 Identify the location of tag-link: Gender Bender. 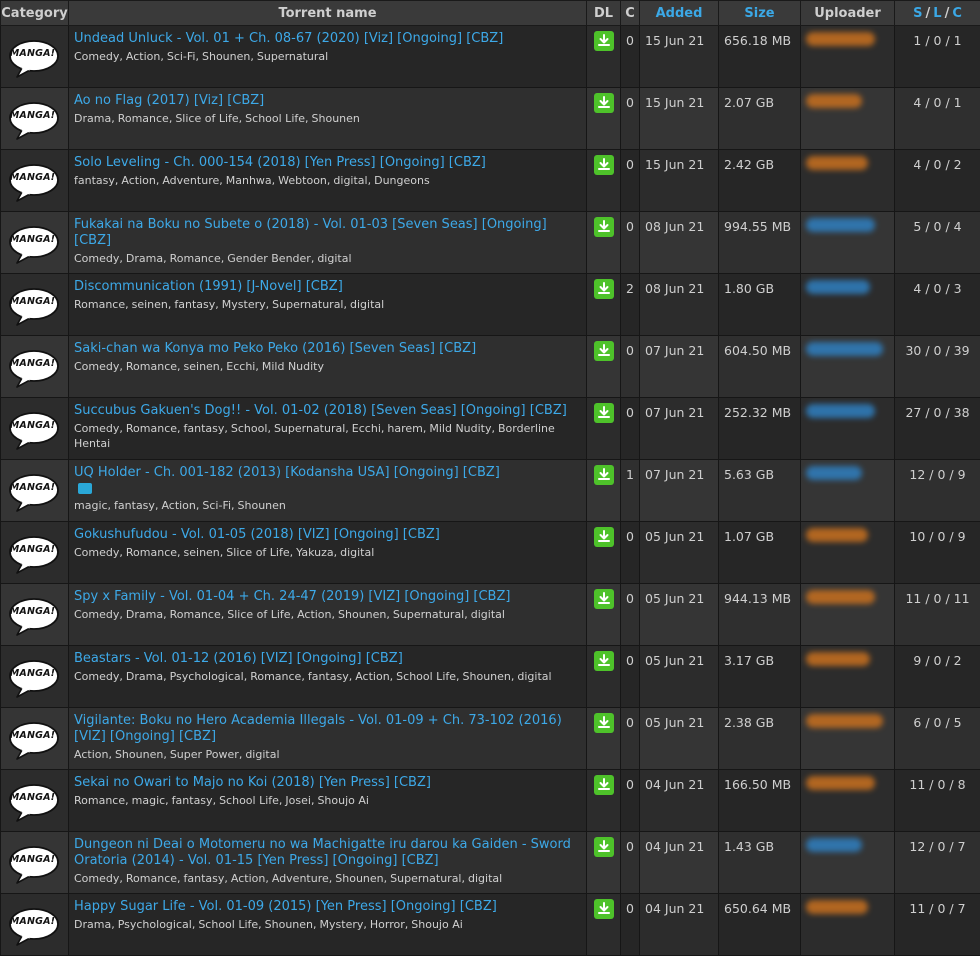
(269, 258).